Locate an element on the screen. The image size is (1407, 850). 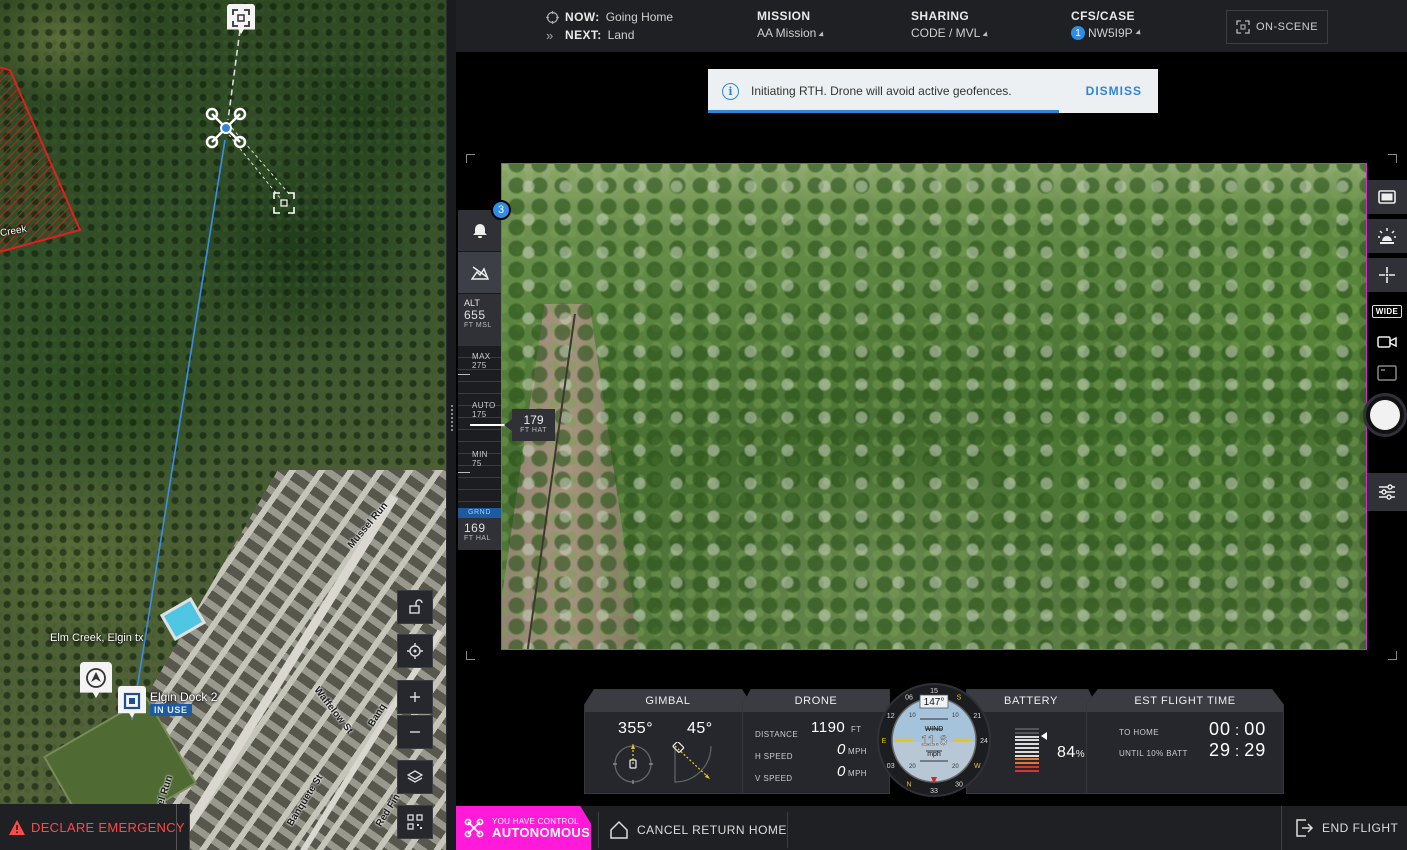
cfs-value: NW5I9P is located at coordinates (1110, 33).